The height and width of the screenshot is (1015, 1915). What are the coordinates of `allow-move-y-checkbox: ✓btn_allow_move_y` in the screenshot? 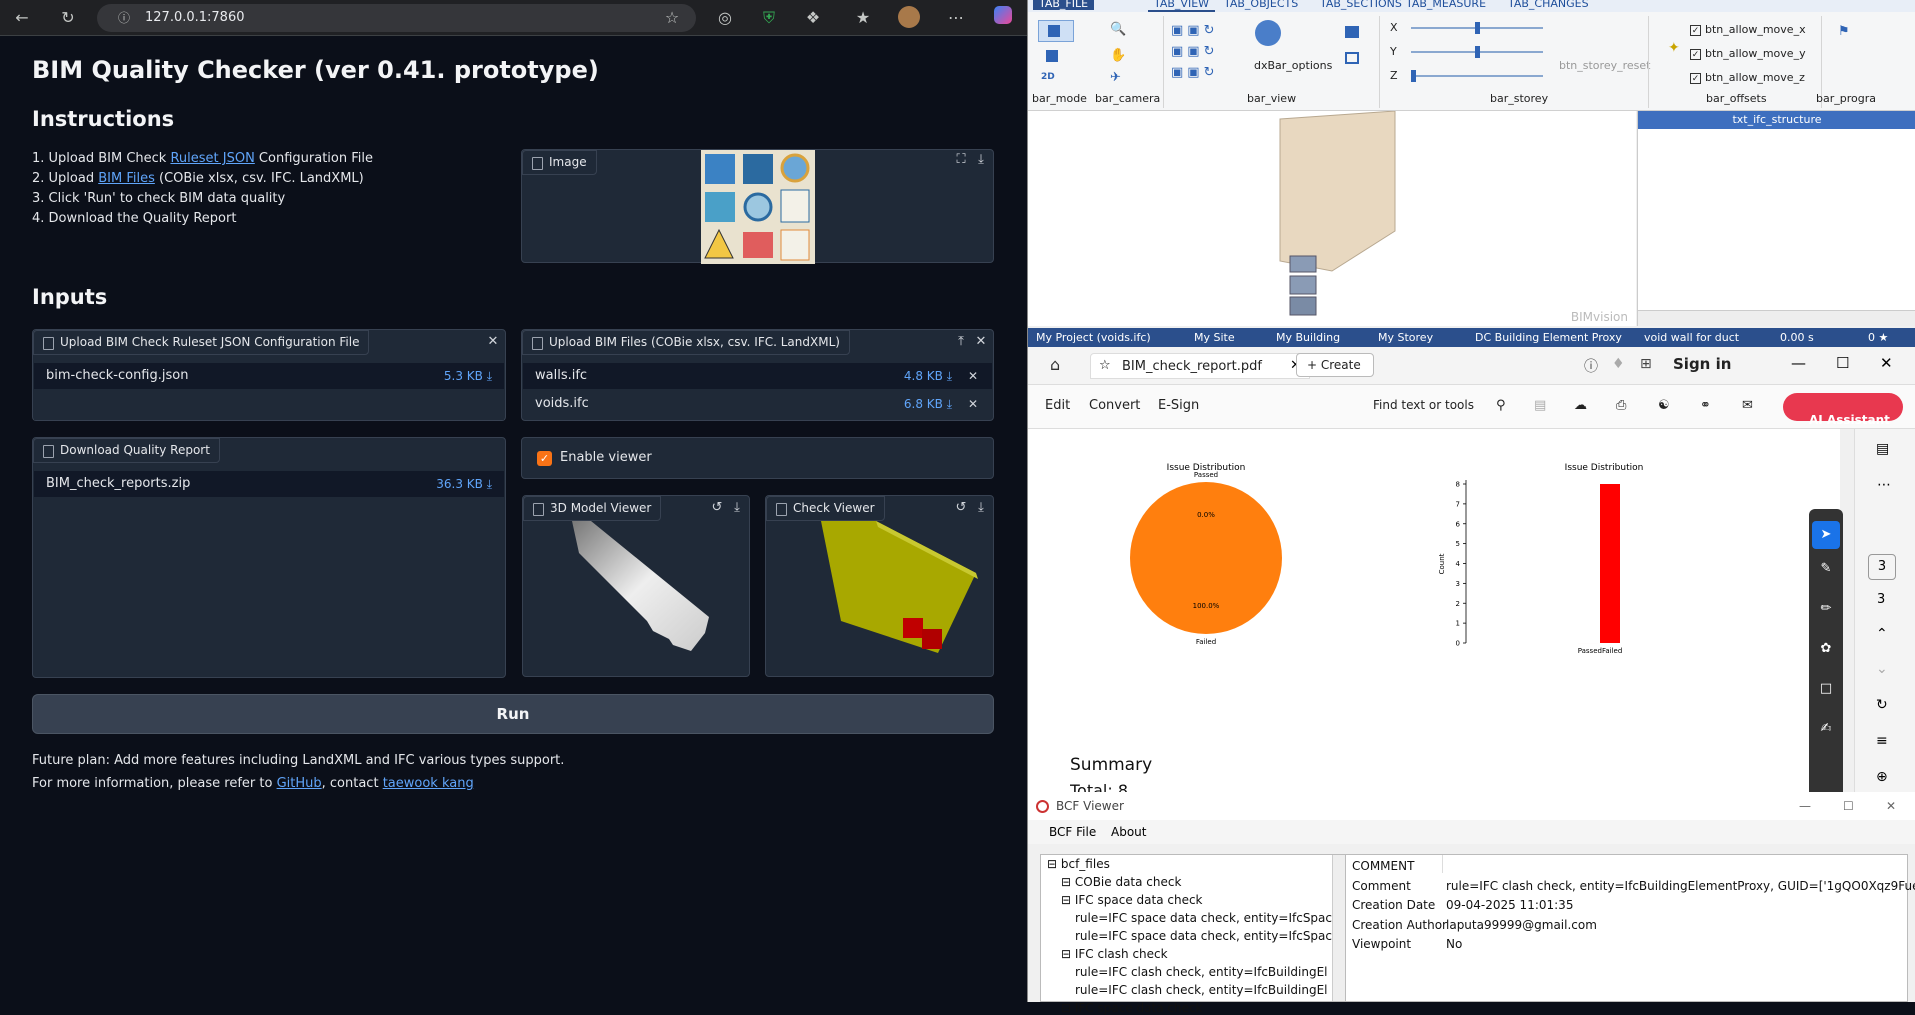 It's located at (1748, 54).